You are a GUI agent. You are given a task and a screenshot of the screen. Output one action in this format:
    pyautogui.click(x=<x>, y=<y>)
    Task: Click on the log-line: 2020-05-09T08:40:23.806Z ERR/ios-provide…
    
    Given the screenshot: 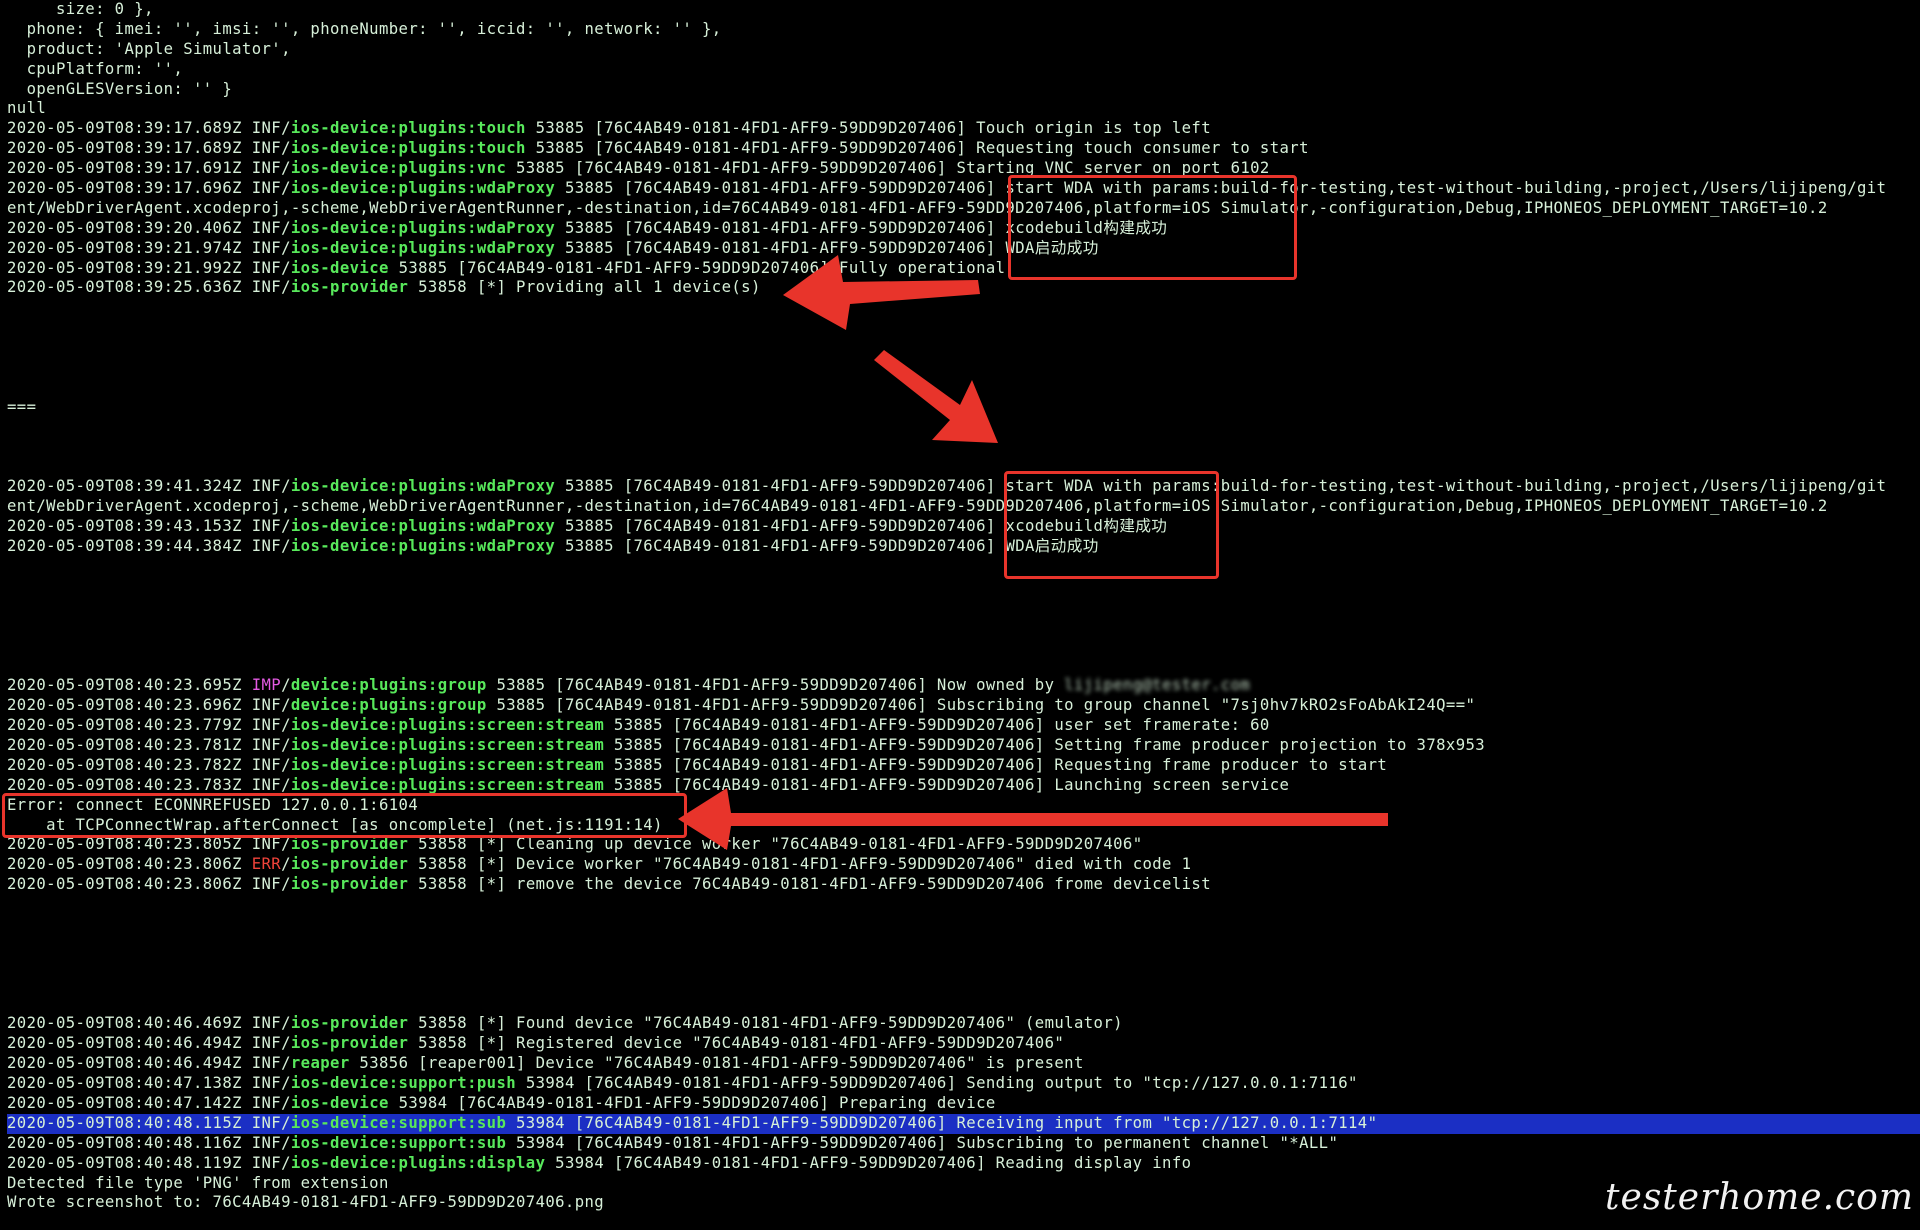 What is the action you would take?
    pyautogui.click(x=963, y=865)
    